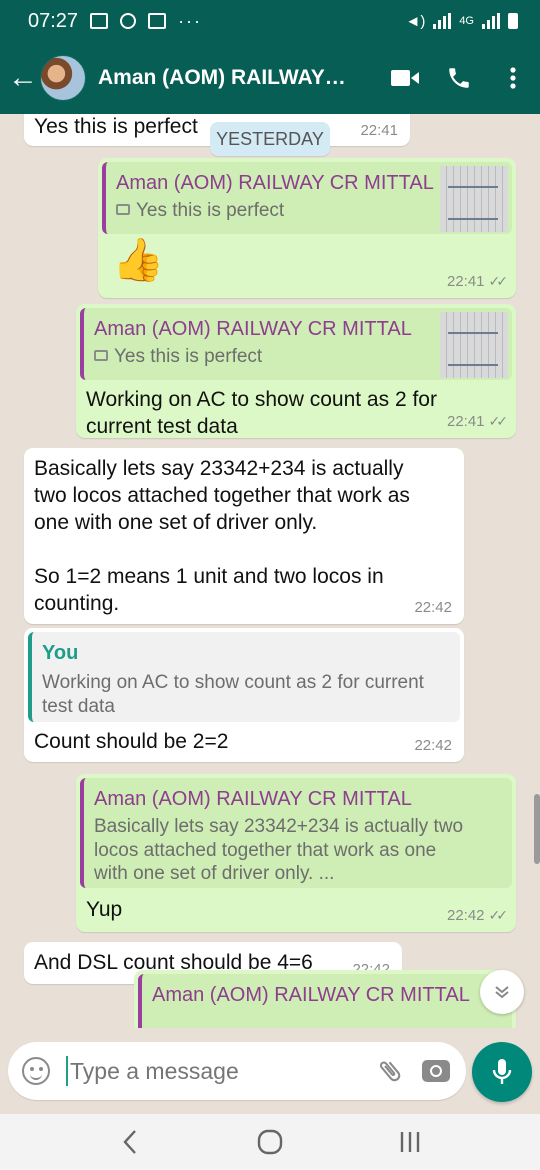 The image size is (540, 1170). I want to click on app-notification-icon, so click(128, 21).